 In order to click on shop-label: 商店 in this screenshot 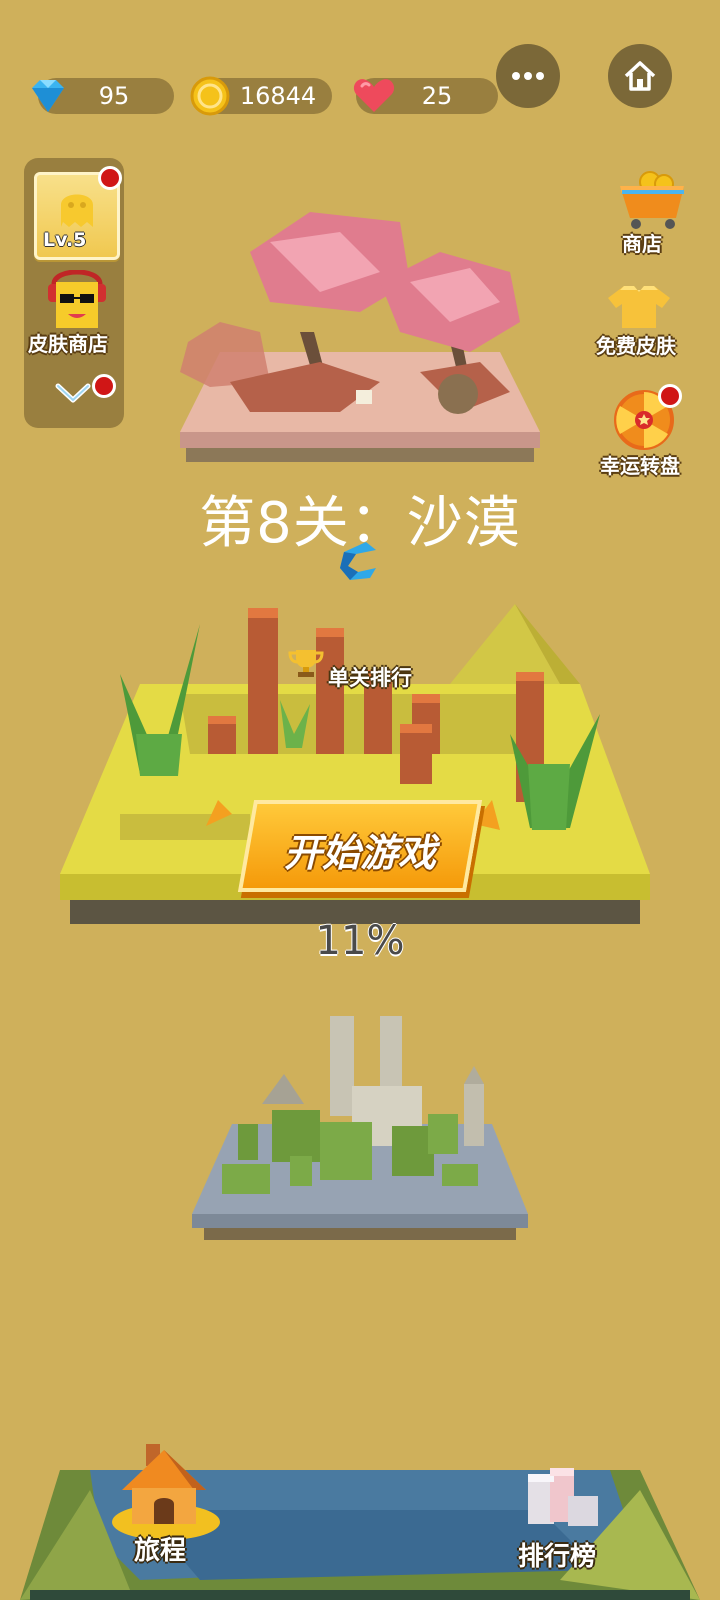, I will do `click(642, 242)`.